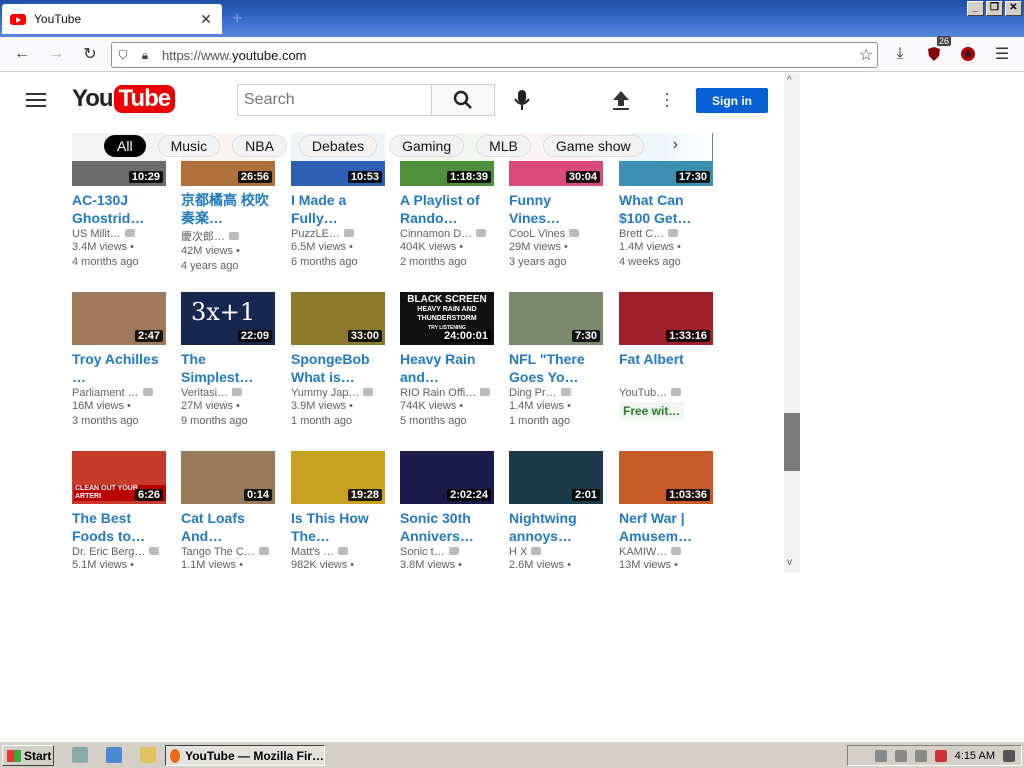  What do you see at coordinates (112, 19) in the screenshot?
I see `browser-tab: YouTube ✕` at bounding box center [112, 19].